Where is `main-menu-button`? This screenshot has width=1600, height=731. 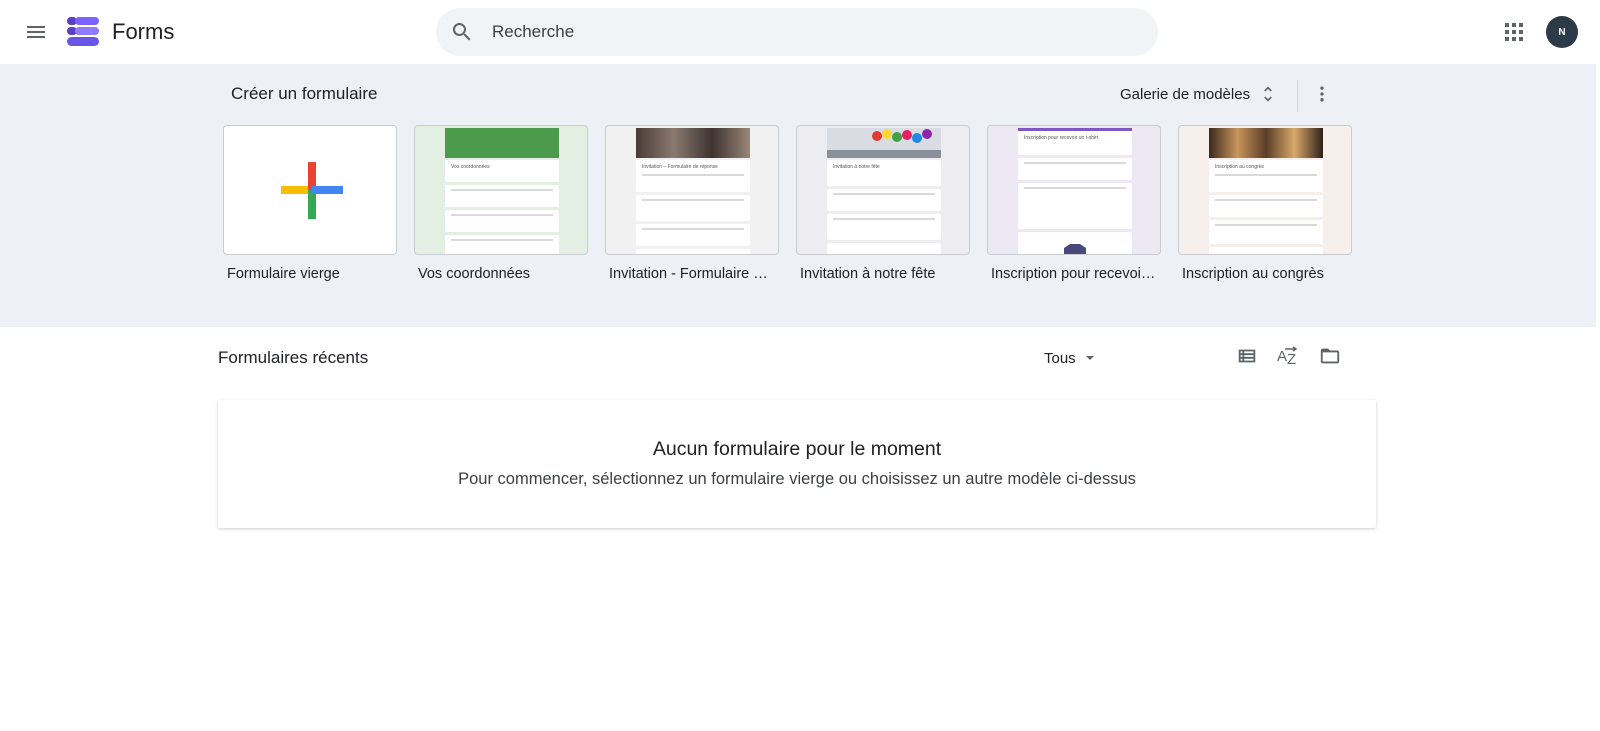 main-menu-button is located at coordinates (36, 32).